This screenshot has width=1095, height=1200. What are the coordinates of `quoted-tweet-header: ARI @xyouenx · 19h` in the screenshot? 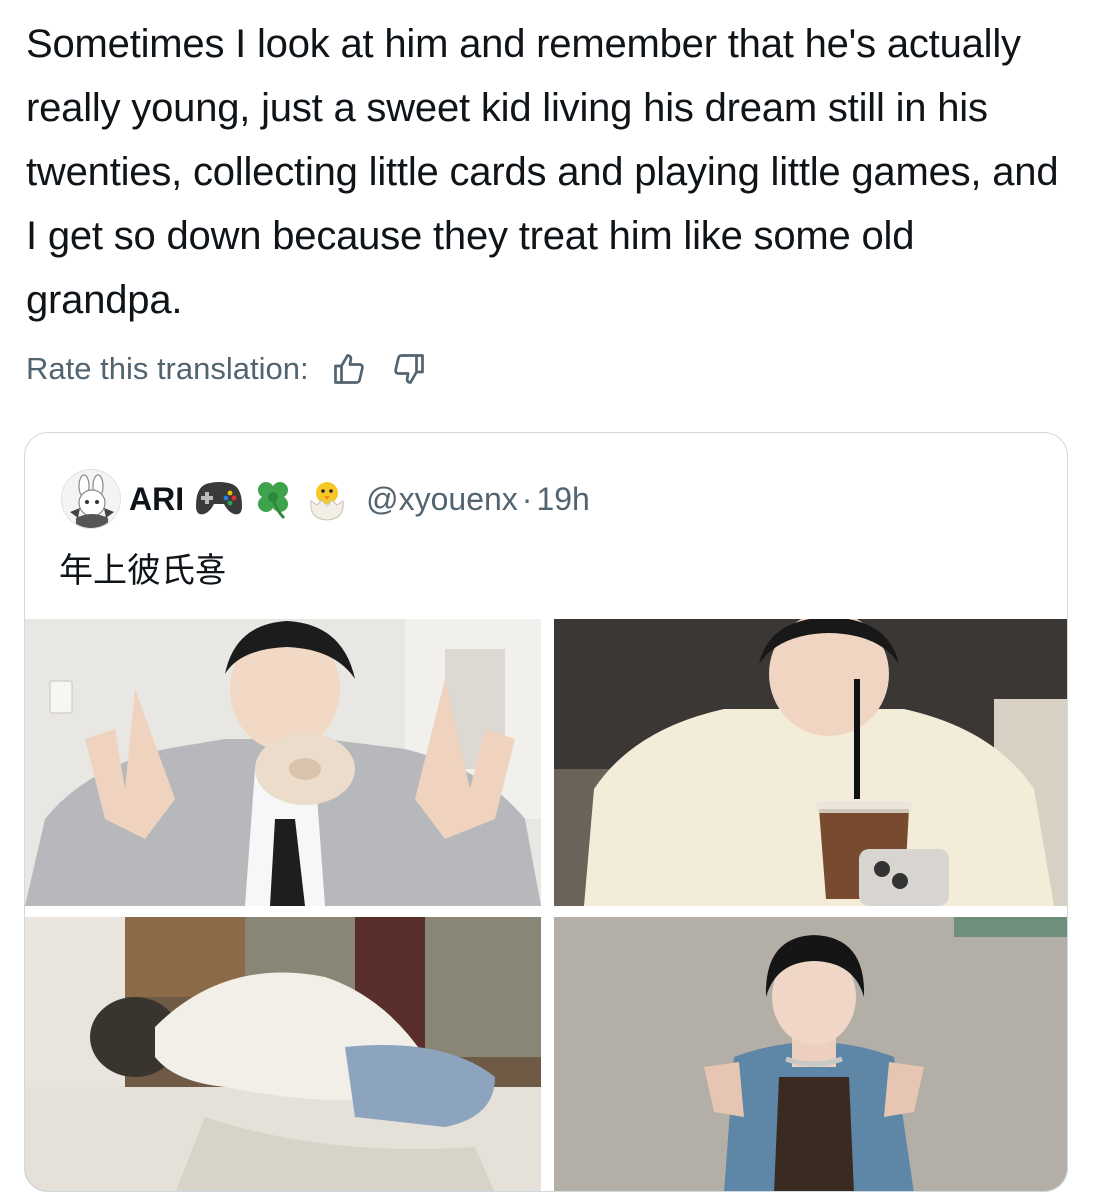 It's located at (325, 499).